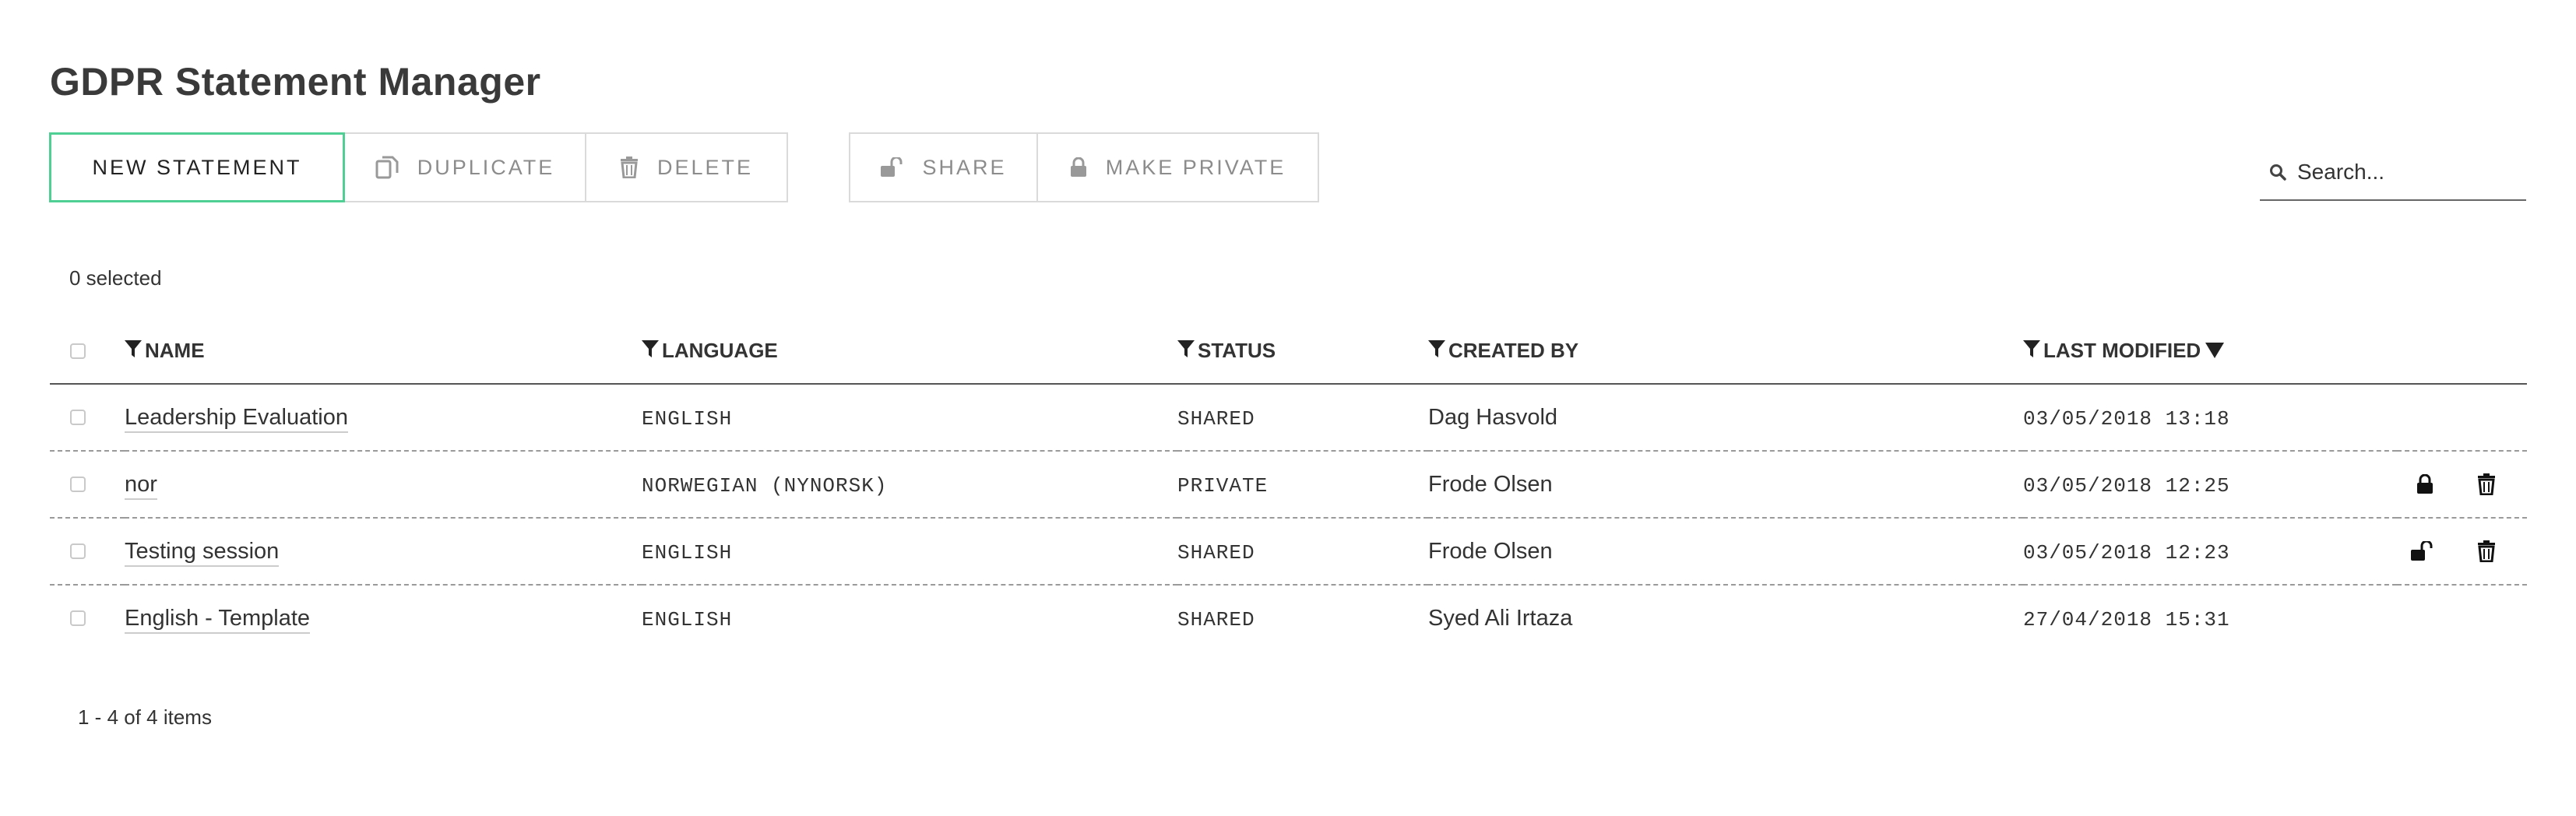  What do you see at coordinates (202, 552) in the screenshot?
I see `statement-name-link: Testing session` at bounding box center [202, 552].